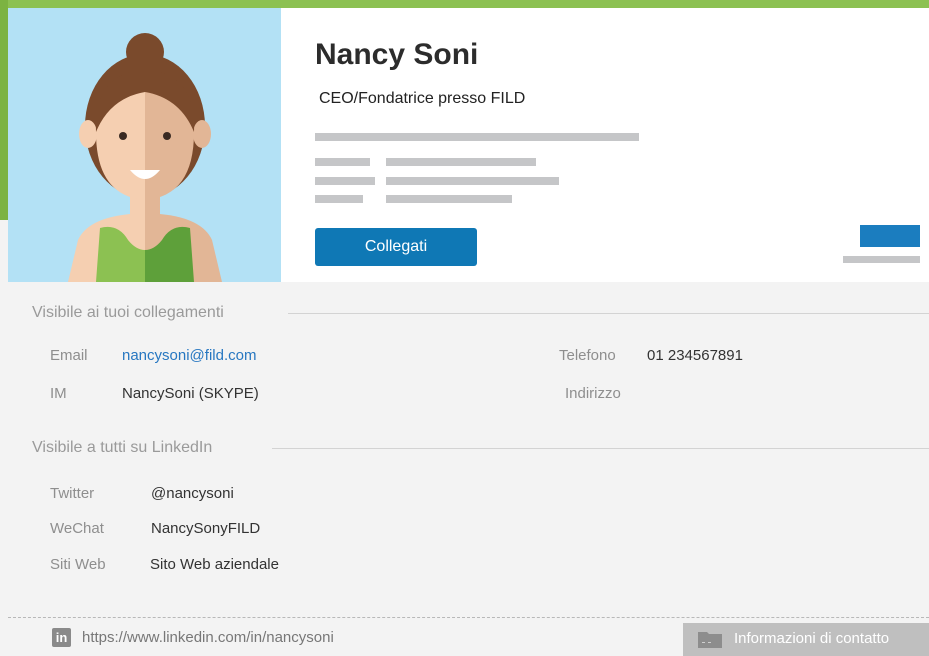  I want to click on avatar, so click(144, 145).